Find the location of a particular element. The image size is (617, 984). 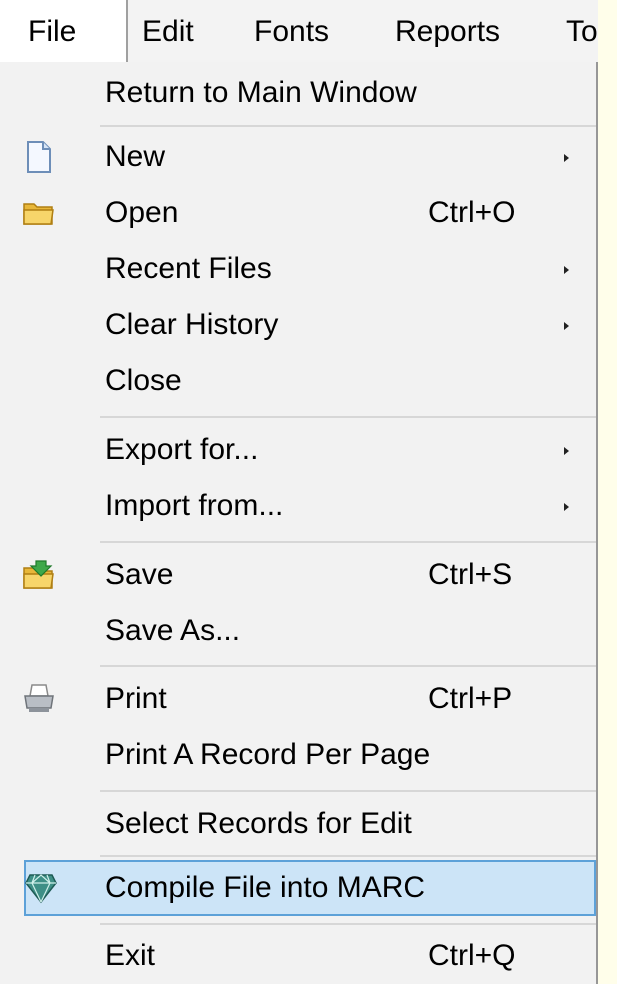

menu-item-exit: Exit Ctrl+Q is located at coordinates (298, 956).